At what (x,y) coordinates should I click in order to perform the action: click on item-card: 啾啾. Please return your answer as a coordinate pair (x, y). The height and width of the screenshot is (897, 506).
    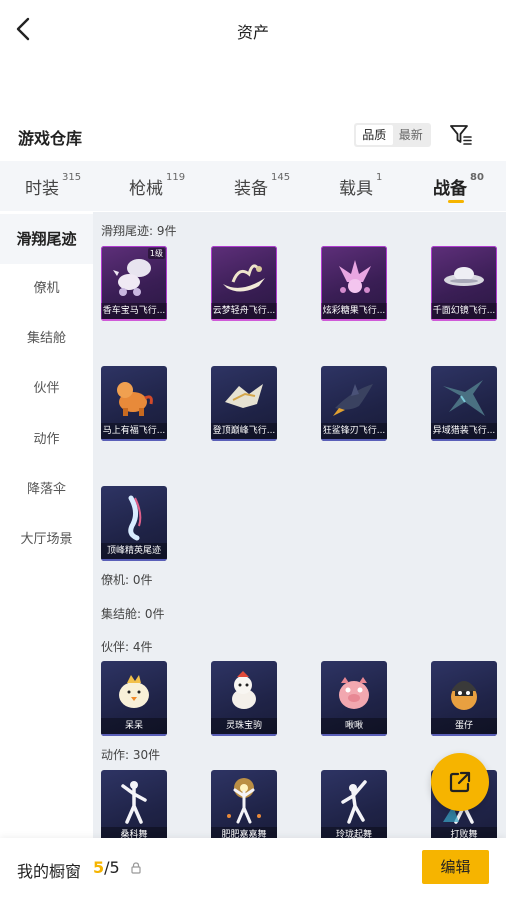
    Looking at the image, I should click on (354, 698).